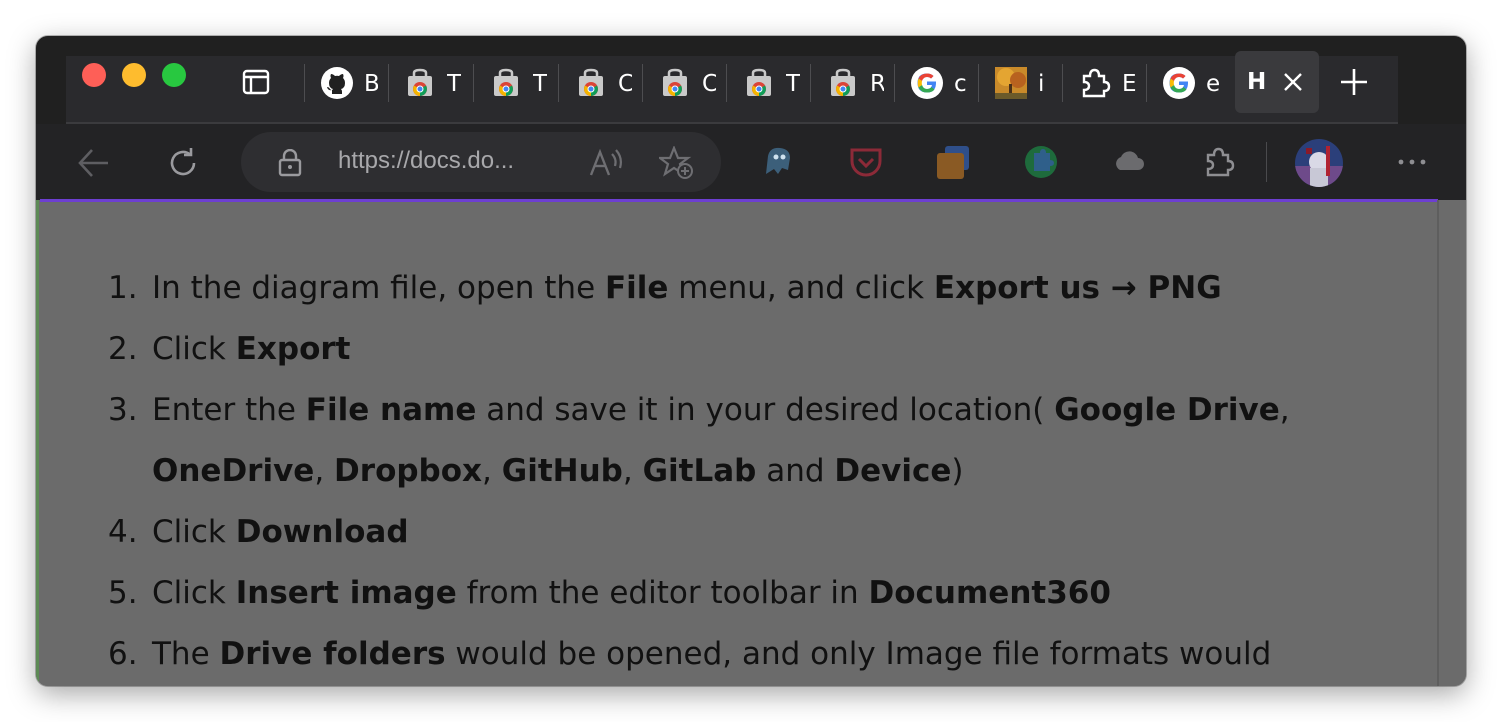 This screenshot has height=722, width=1502. What do you see at coordinates (1041, 162) in the screenshot?
I see `puzzle-extension-icon` at bounding box center [1041, 162].